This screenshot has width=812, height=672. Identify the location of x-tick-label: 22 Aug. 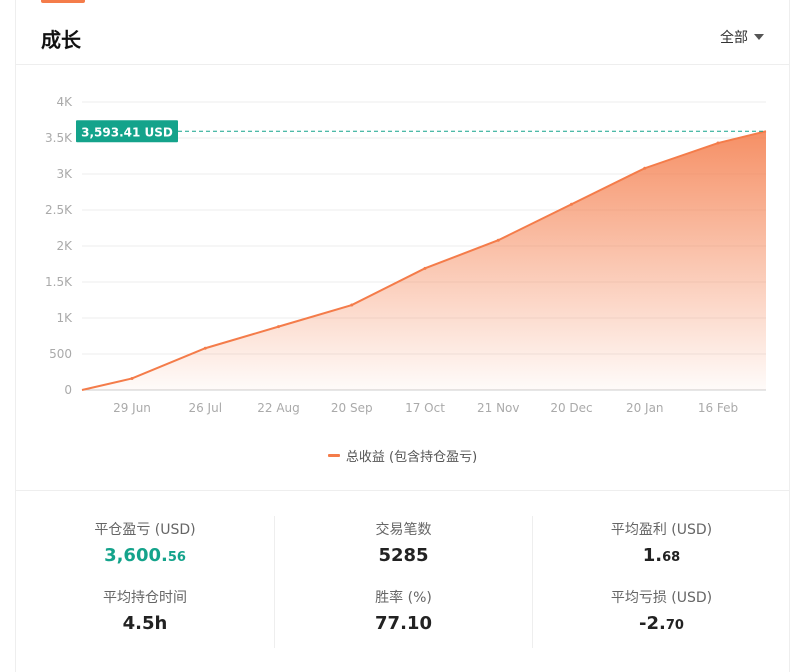
(278, 408).